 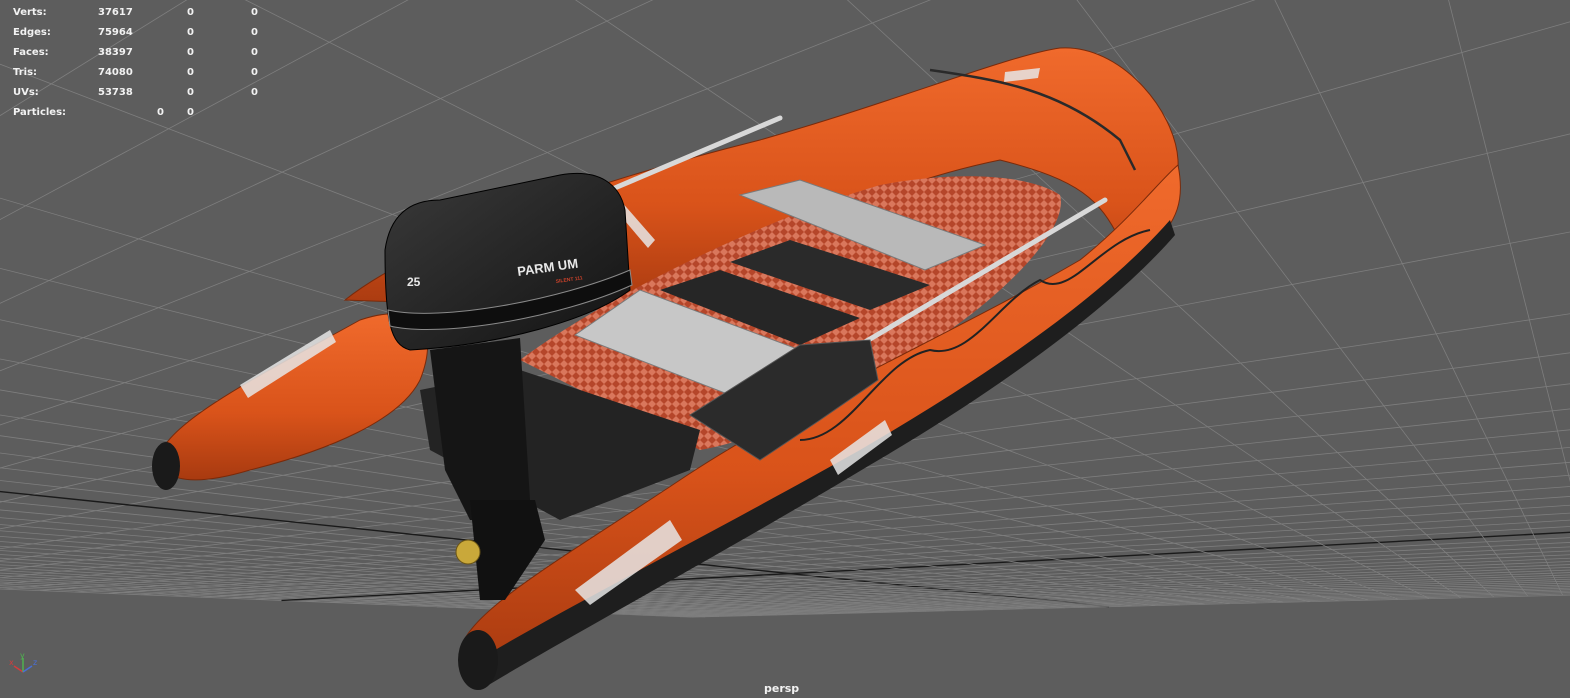 What do you see at coordinates (143, 13) in the screenshot?
I see `hud-row-verts: Verts: 37617 0 0` at bounding box center [143, 13].